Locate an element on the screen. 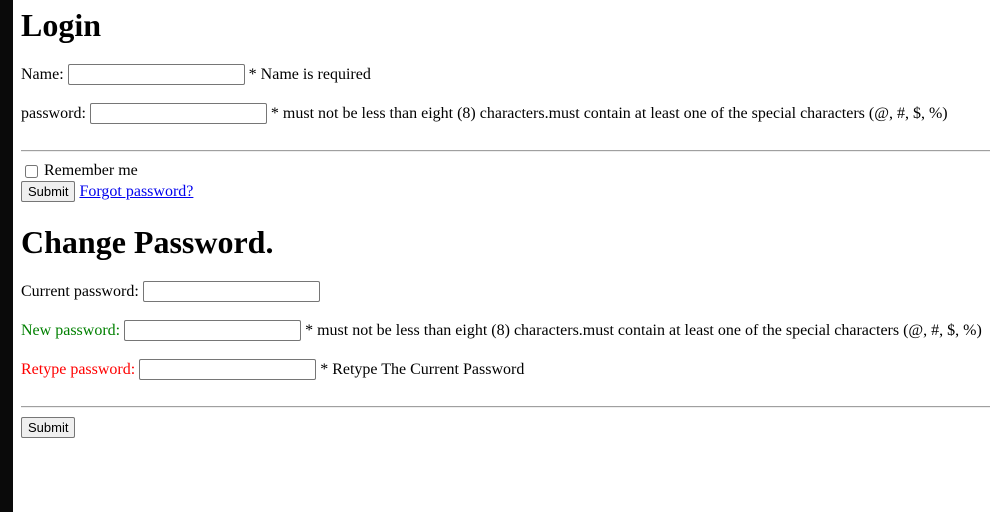 The width and height of the screenshot is (990, 512). new-password-label: New password: is located at coordinates (71, 330).